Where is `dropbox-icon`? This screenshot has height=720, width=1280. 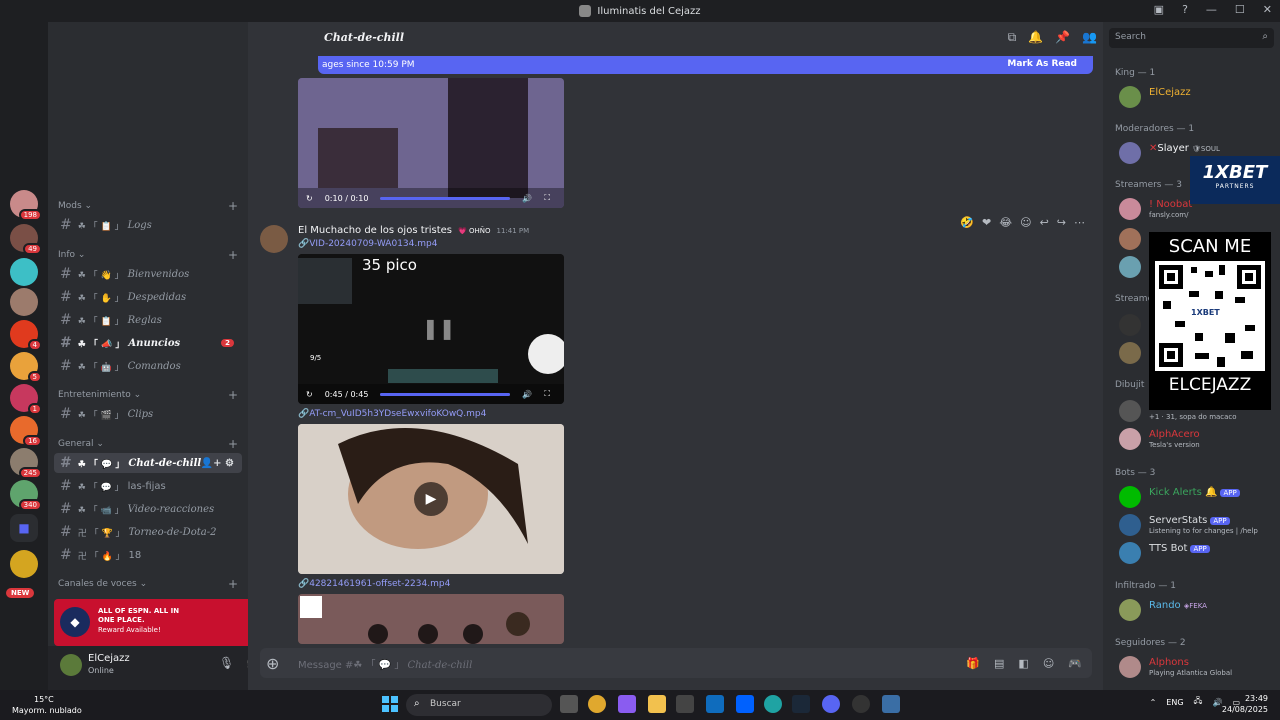
dropbox-icon is located at coordinates (745, 704).